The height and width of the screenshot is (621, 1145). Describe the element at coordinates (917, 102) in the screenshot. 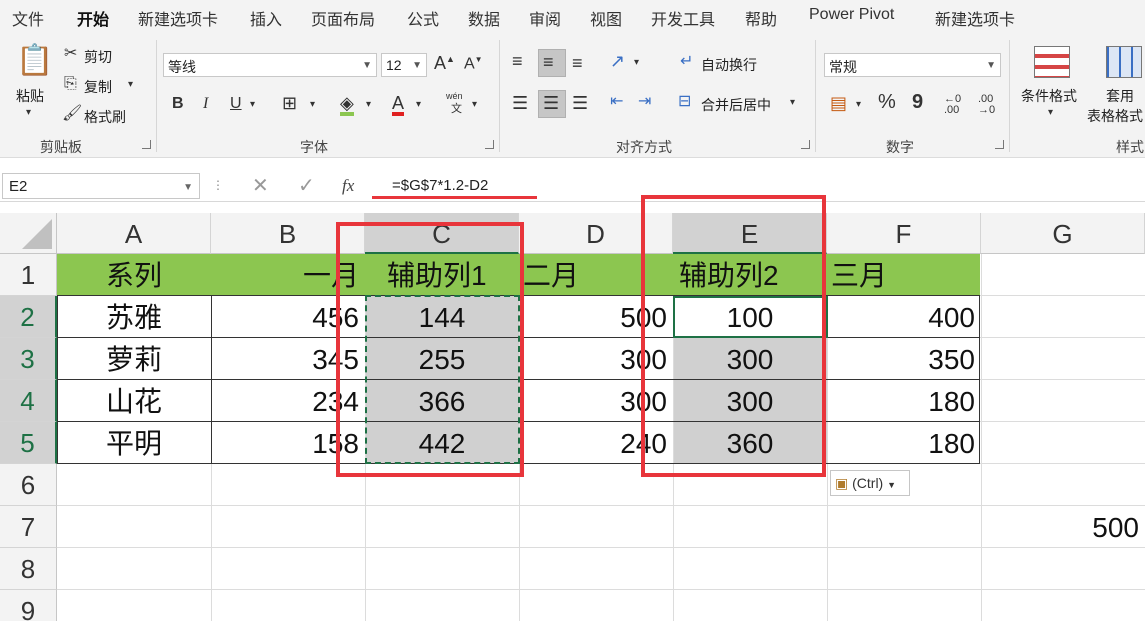

I see `comma-style-button: 9` at that location.